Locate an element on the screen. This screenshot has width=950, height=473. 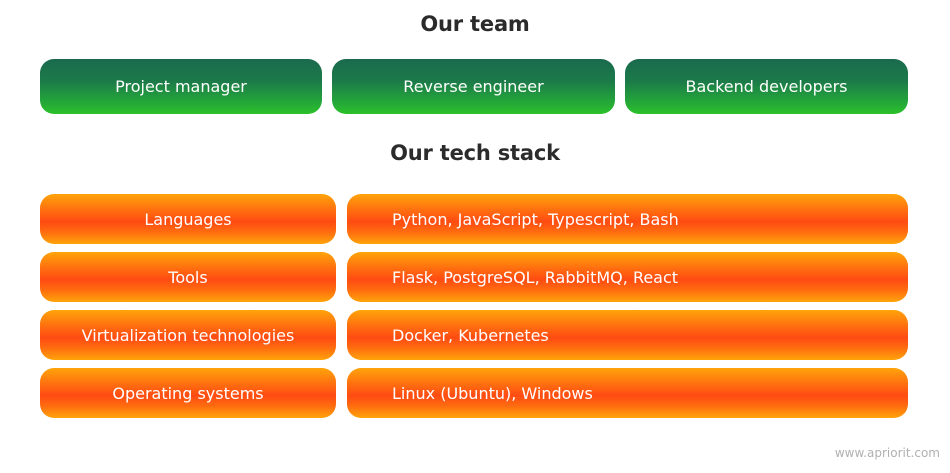
stack-items-label: Docker, Kubernetes is located at coordinates (470, 335).